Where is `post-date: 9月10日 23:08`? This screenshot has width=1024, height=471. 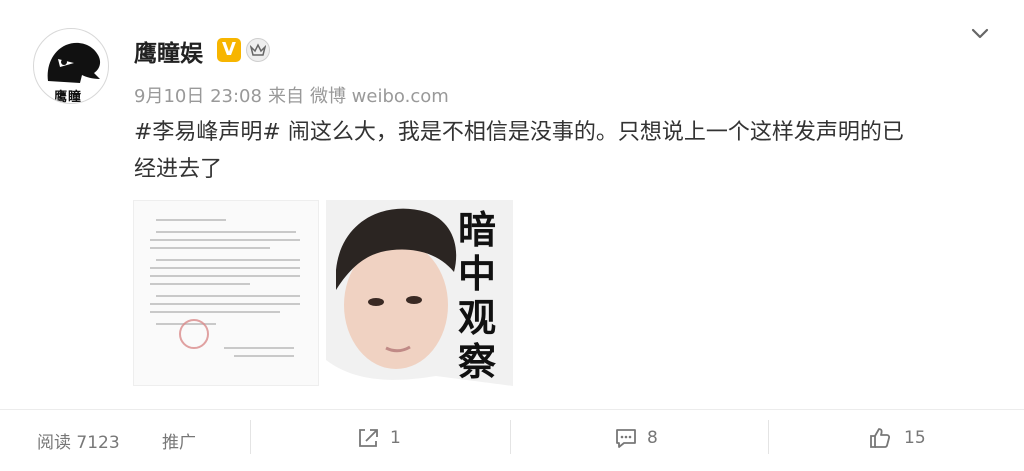 post-date: 9月10日 23:08 is located at coordinates (198, 96).